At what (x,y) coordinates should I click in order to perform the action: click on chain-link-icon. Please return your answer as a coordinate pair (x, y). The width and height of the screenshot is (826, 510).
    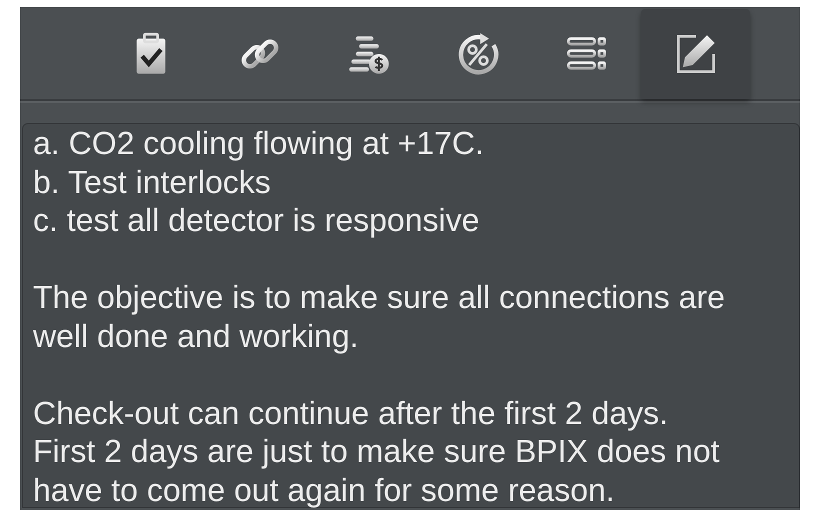
    Looking at the image, I should click on (259, 54).